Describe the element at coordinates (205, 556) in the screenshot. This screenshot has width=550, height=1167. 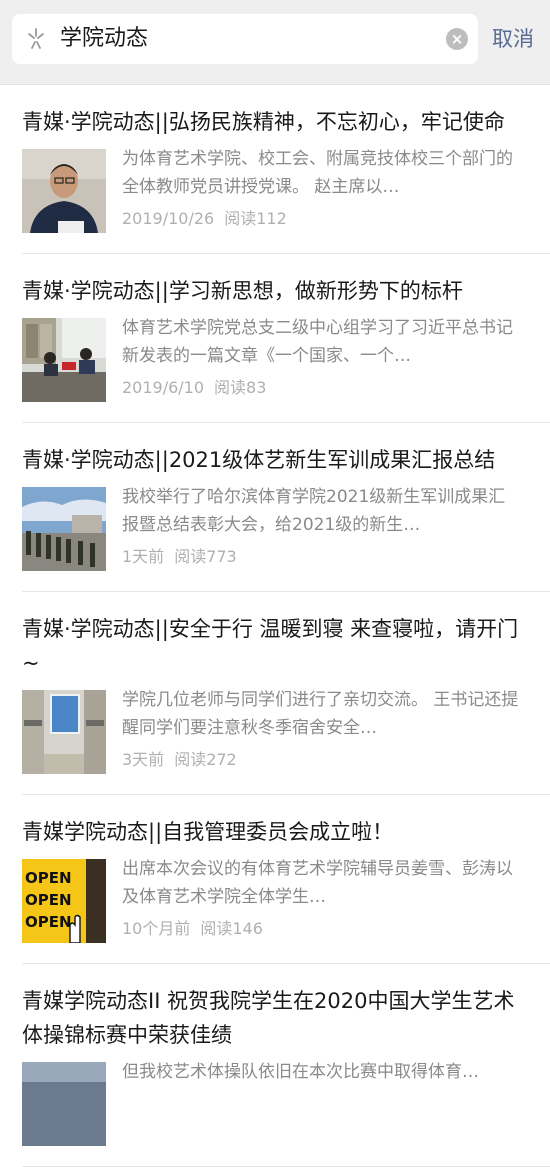
I see `read-count: 阅读773` at that location.